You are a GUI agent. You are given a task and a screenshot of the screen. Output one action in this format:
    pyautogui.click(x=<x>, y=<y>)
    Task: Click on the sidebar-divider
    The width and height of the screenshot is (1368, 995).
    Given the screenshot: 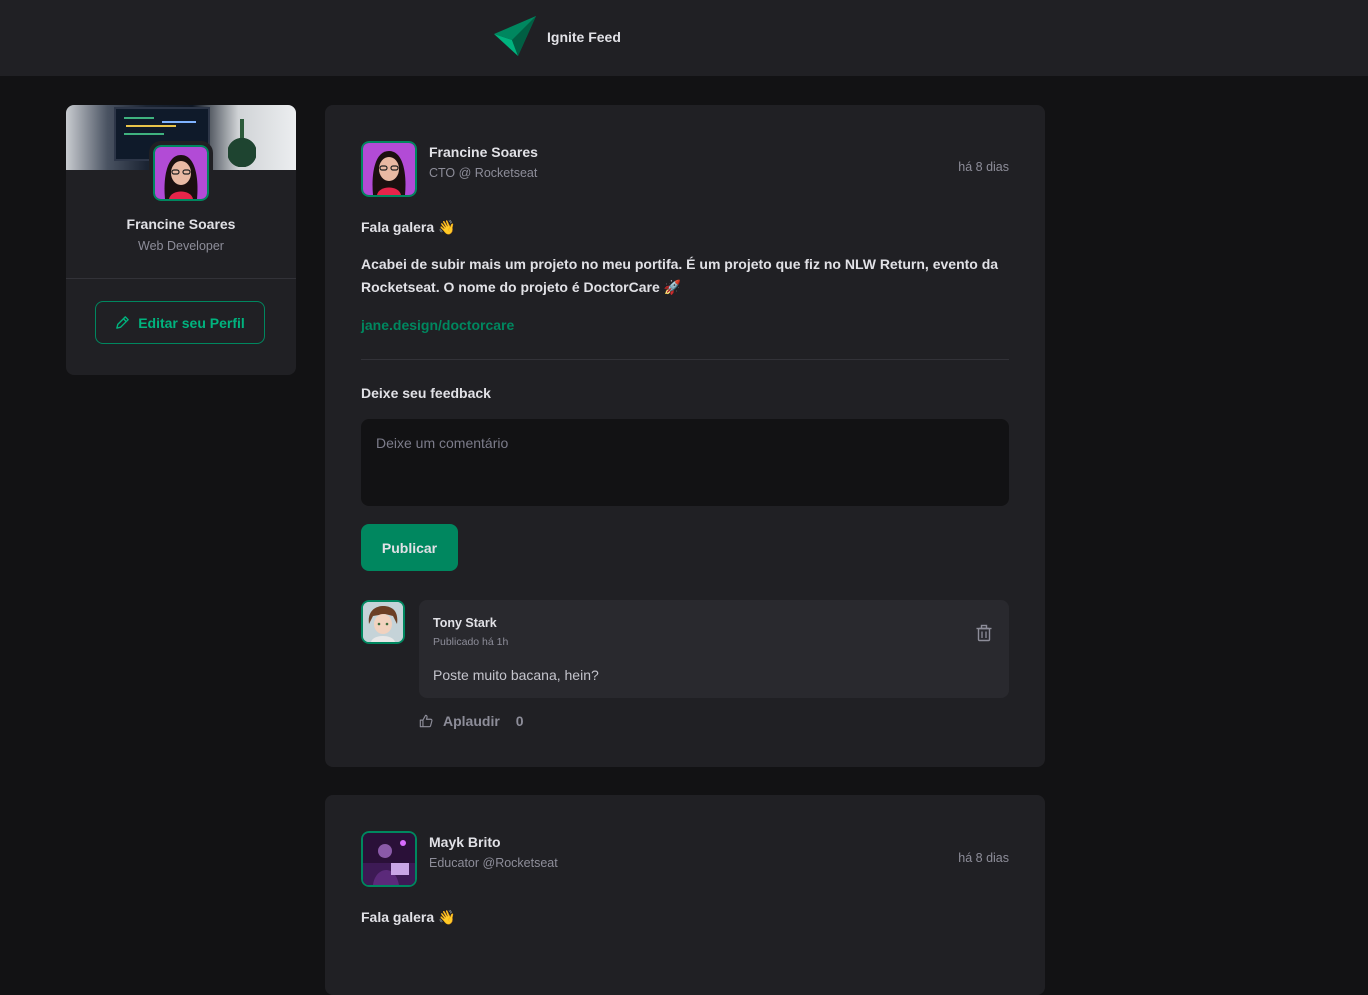 What is the action you would take?
    pyautogui.click(x=181, y=278)
    